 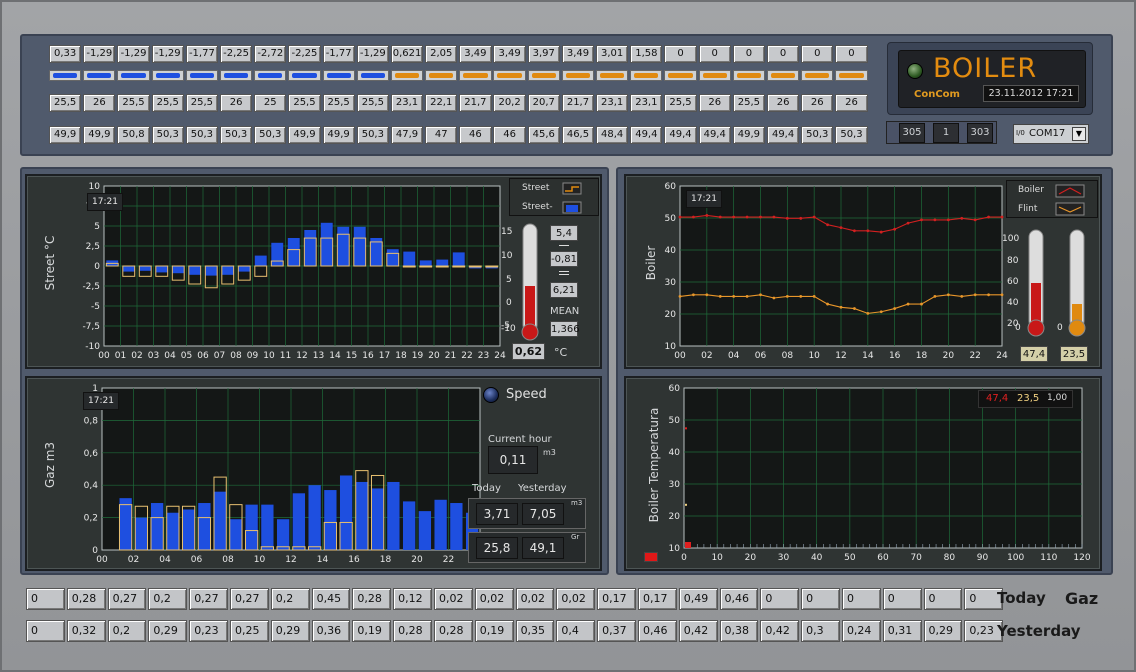 What do you see at coordinates (372, 599) in the screenshot?
I see `gaz-cell: 0,28` at bounding box center [372, 599].